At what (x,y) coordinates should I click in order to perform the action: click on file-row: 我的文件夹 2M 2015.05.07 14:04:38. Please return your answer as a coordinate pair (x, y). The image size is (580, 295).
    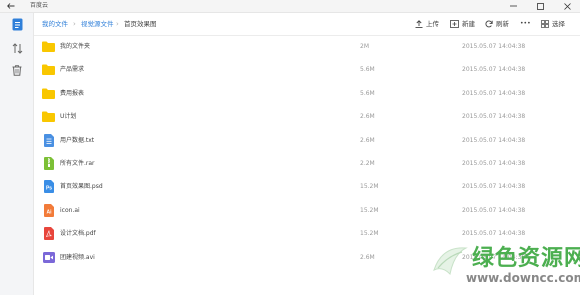
    Looking at the image, I should click on (307, 46).